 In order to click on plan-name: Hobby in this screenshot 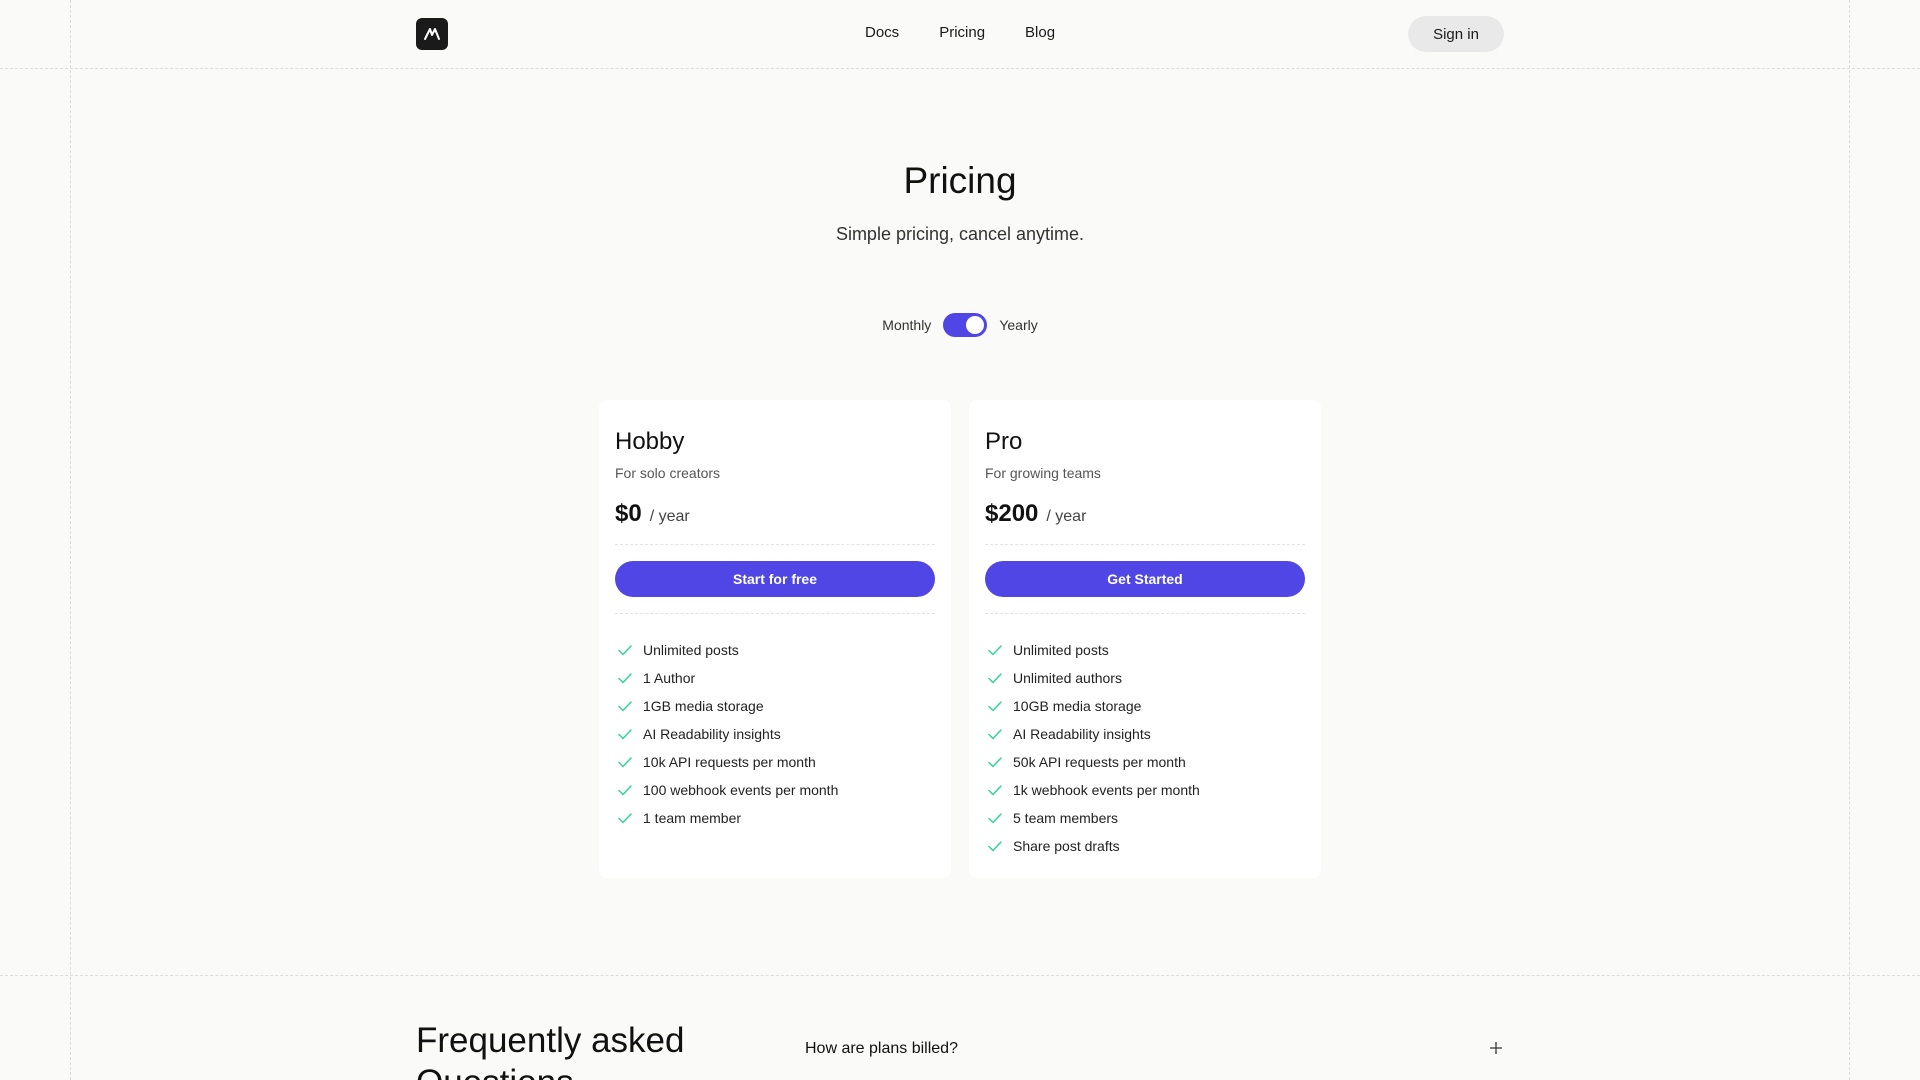, I will do `click(650, 441)`.